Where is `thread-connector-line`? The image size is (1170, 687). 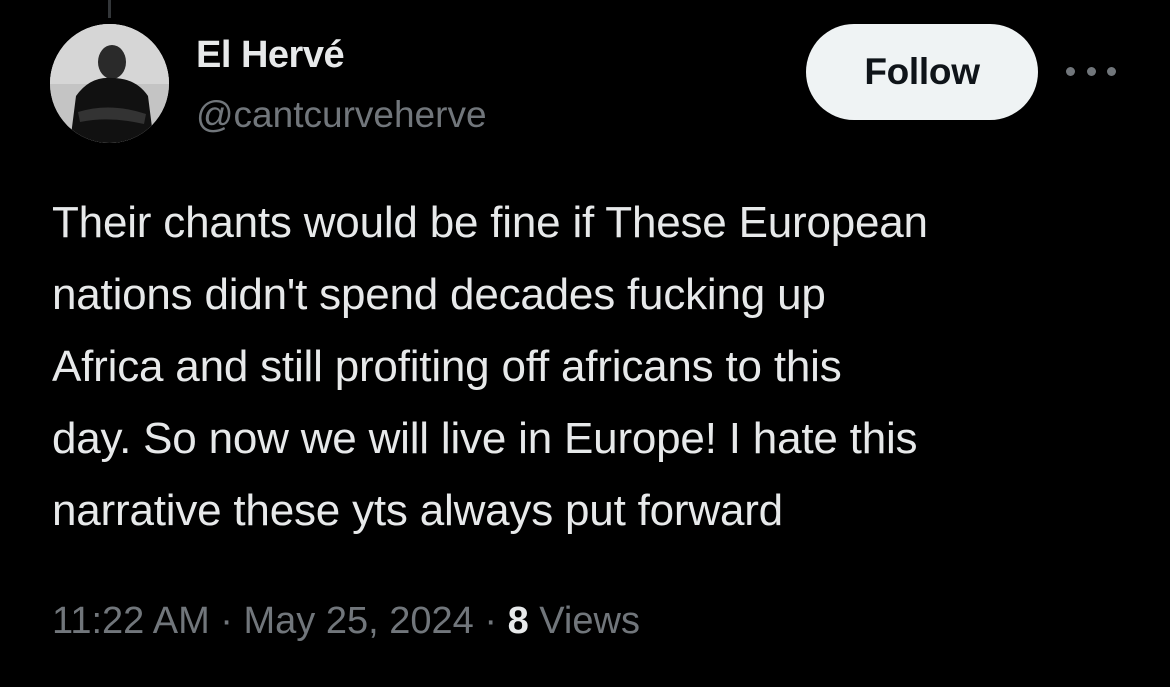 thread-connector-line is located at coordinates (109, 9).